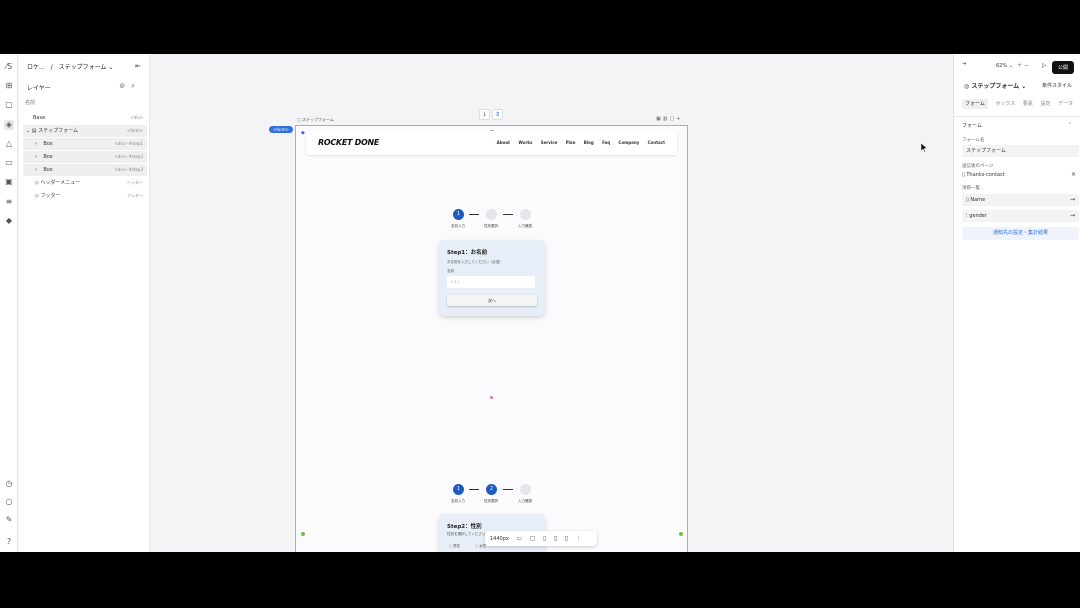 This screenshot has height=608, width=1080. I want to click on redirect-page: ▯ Thanks-contact, so click(983, 175).